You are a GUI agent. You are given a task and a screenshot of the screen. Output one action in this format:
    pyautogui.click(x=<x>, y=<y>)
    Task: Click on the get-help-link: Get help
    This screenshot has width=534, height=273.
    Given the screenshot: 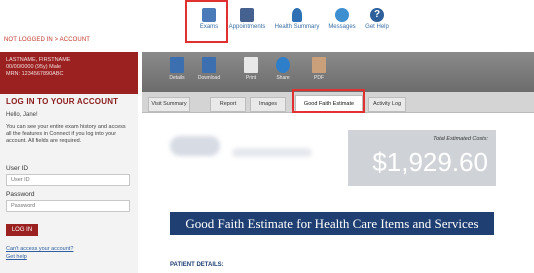 What is the action you would take?
    pyautogui.click(x=16, y=257)
    